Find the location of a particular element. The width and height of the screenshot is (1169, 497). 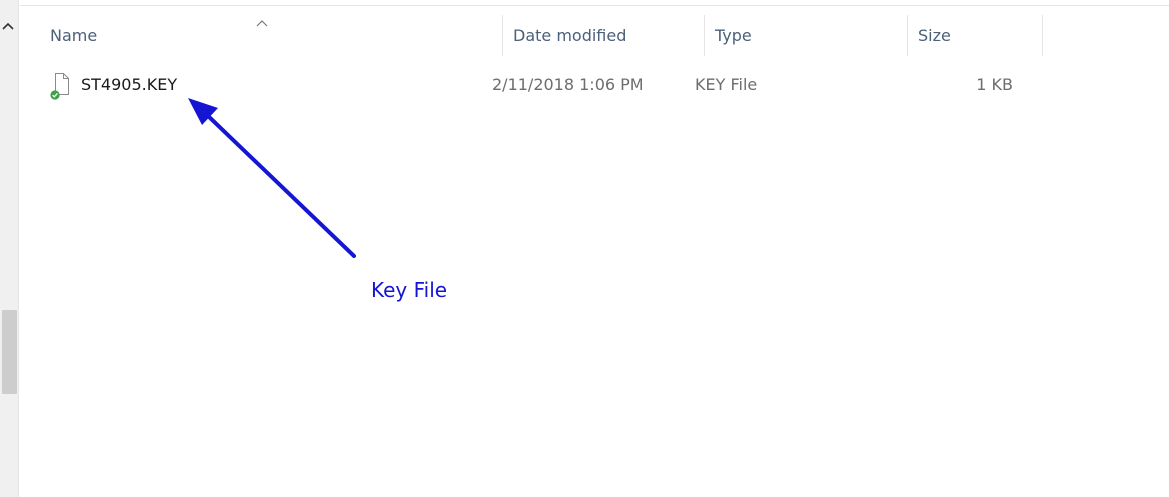

column-header-type: Type is located at coordinates (806, 35).